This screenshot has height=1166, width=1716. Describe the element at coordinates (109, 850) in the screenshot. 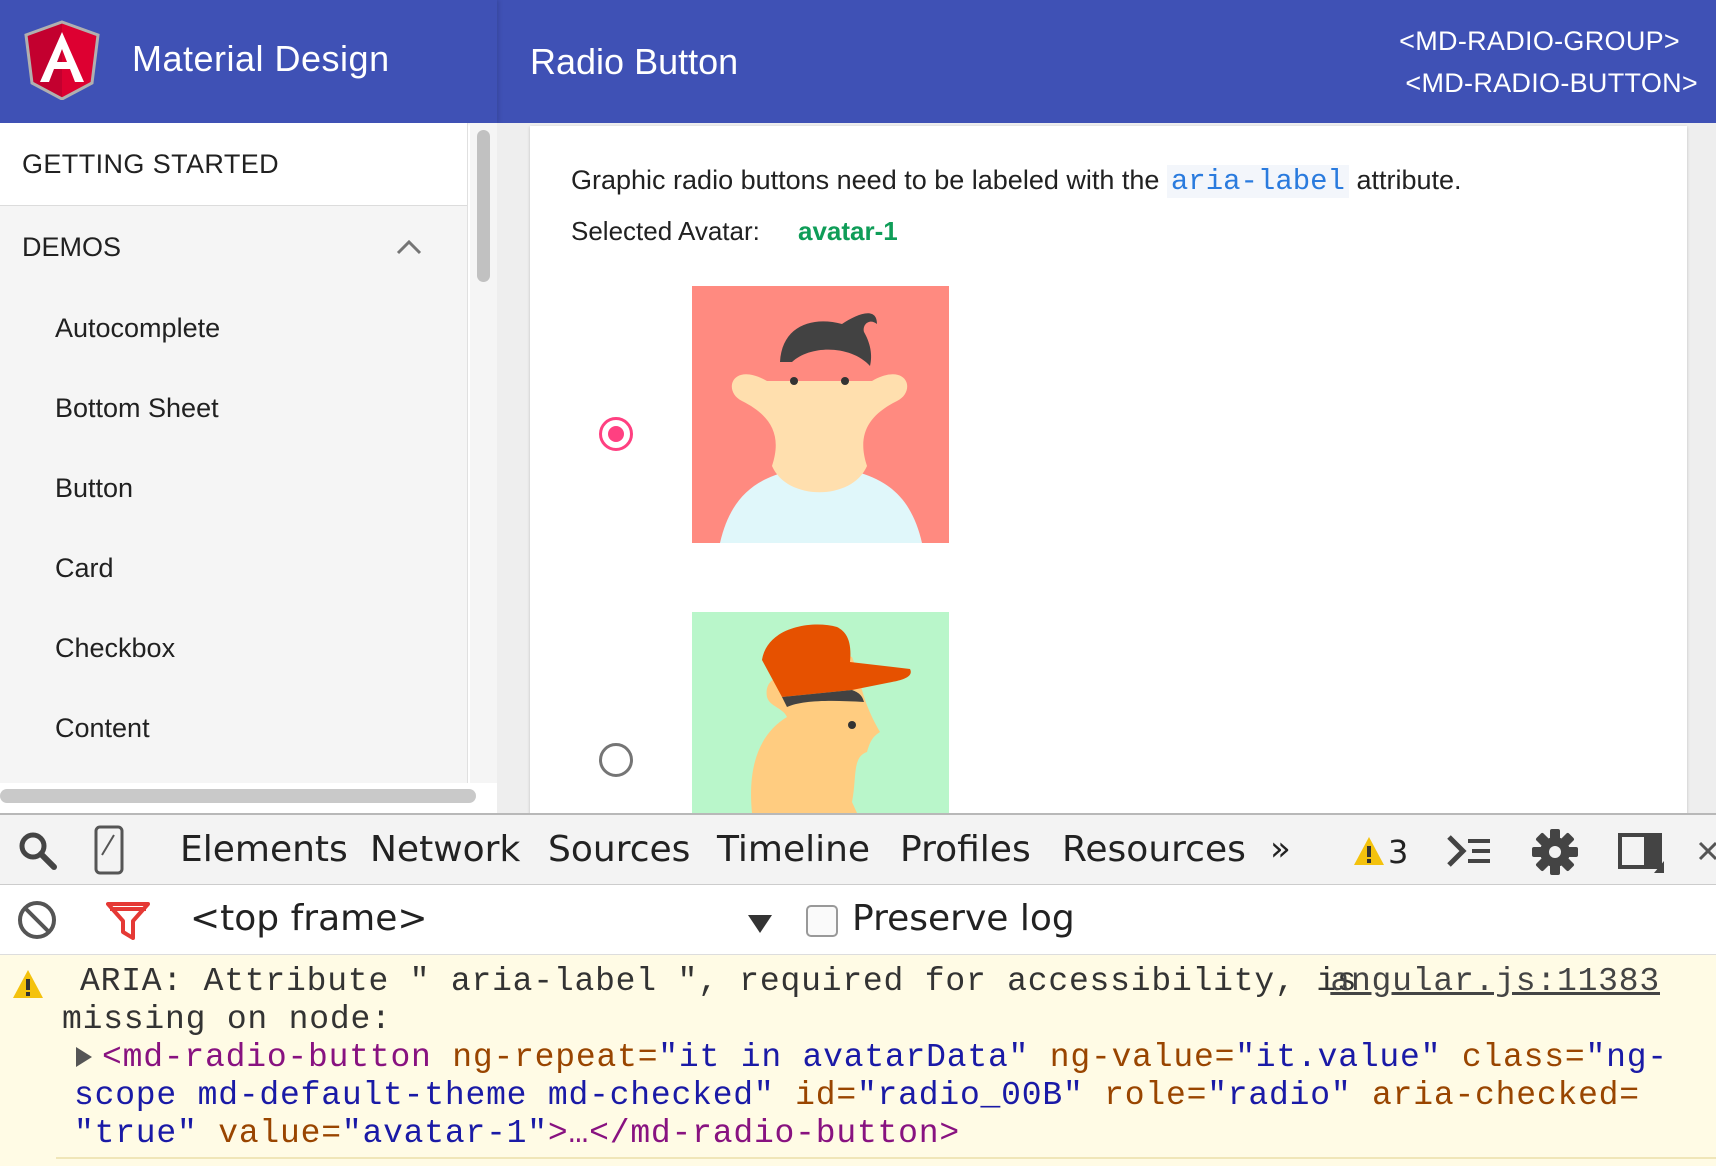

I see `device-mode-icon` at that location.